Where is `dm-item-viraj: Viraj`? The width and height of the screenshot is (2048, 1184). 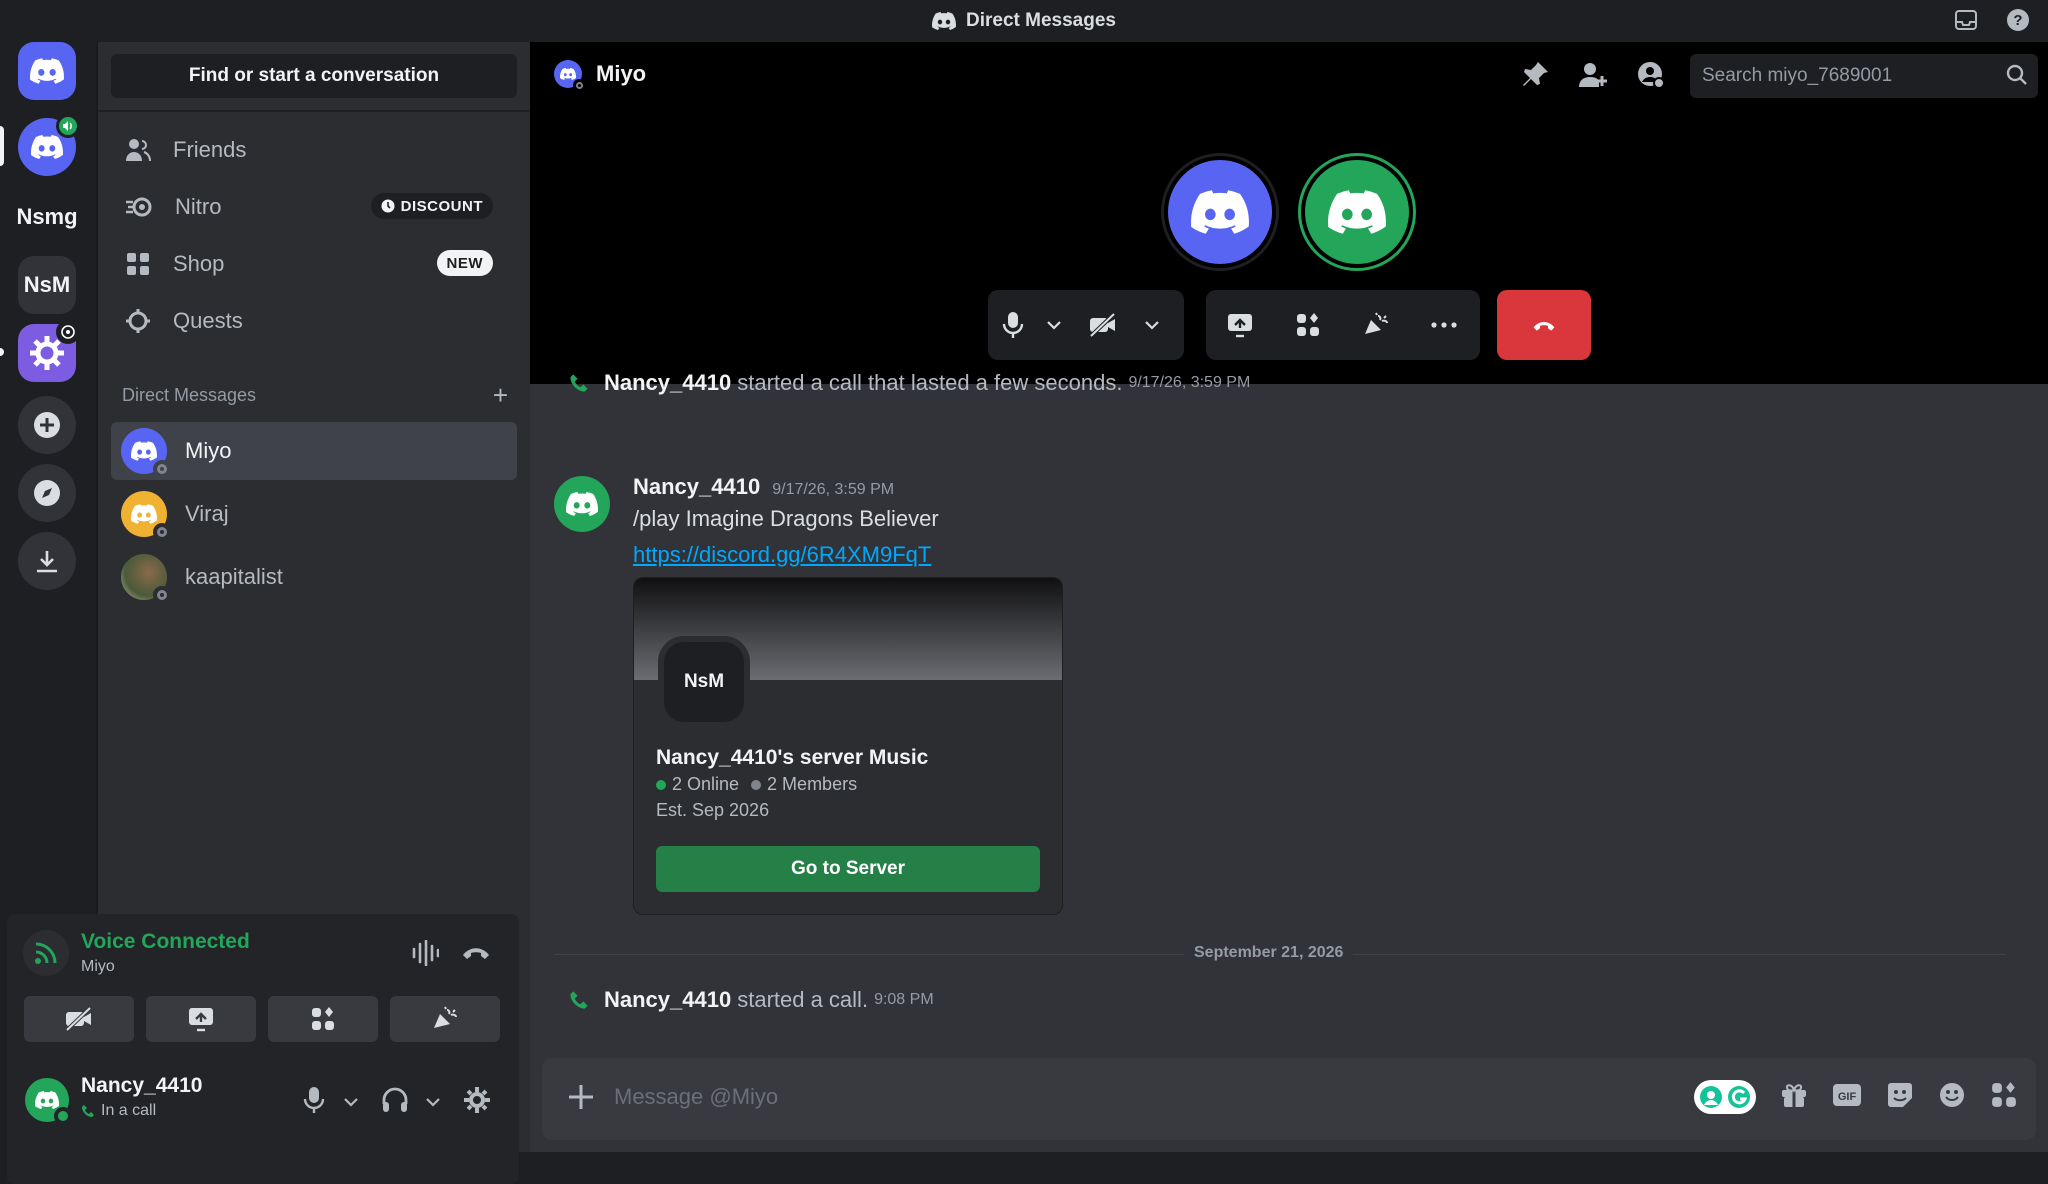
dm-item-viraj: Viraj is located at coordinates (314, 514).